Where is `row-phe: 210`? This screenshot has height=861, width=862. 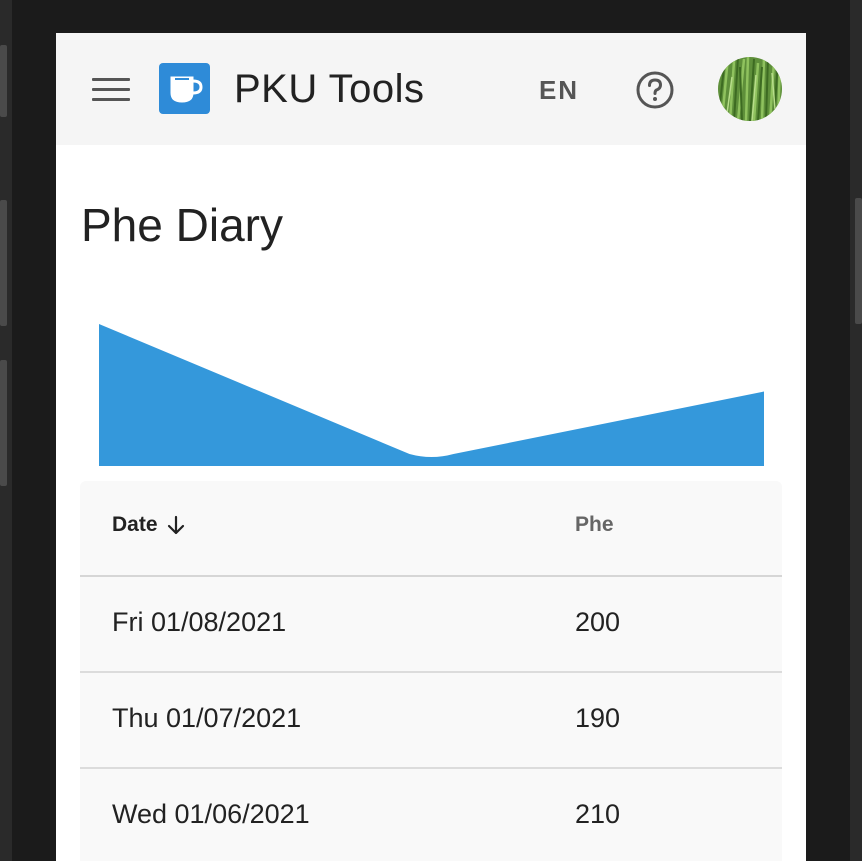
row-phe: 210 is located at coordinates (598, 814).